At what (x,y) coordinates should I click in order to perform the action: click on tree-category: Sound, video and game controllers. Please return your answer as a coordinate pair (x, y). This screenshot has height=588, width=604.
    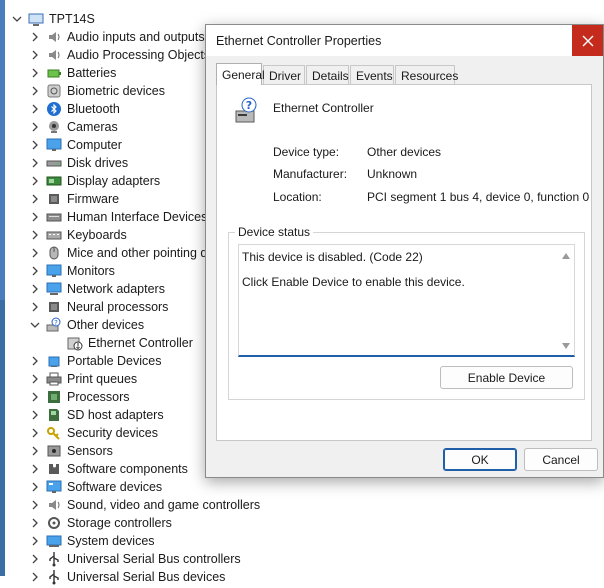
    Looking at the image, I should click on (144, 505).